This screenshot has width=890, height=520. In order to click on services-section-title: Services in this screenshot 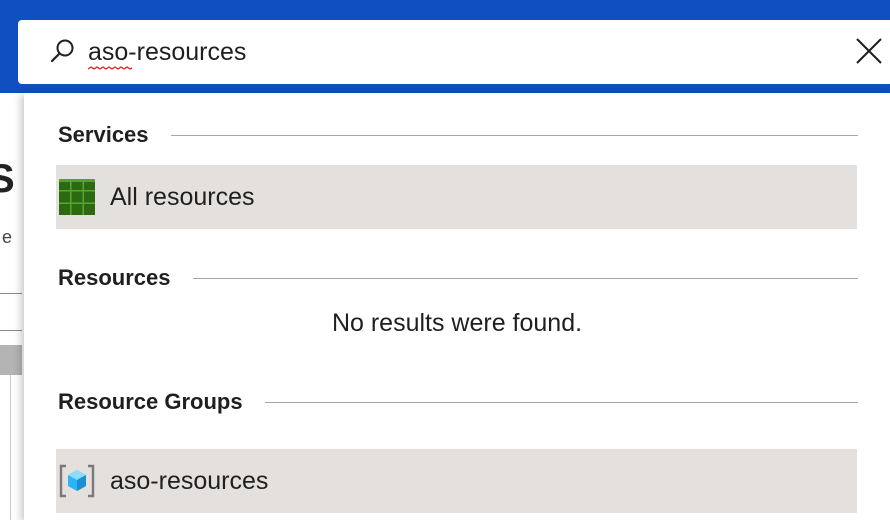, I will do `click(103, 134)`.